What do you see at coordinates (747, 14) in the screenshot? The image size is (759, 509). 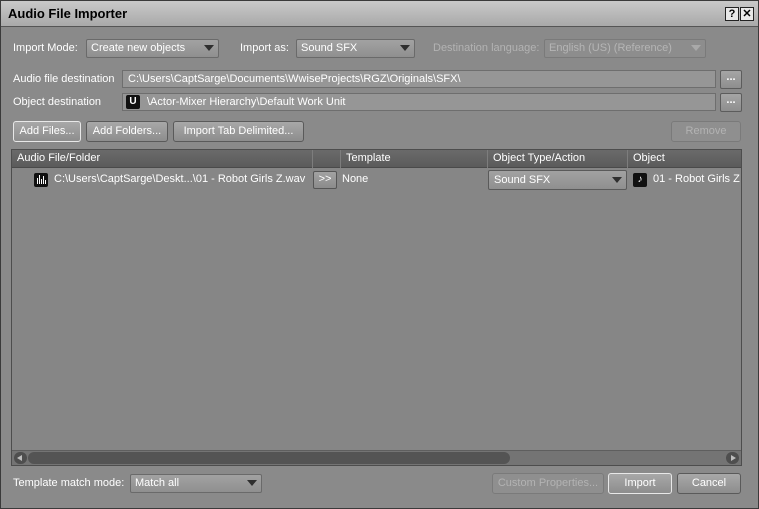 I see `close-button: ✕` at bounding box center [747, 14].